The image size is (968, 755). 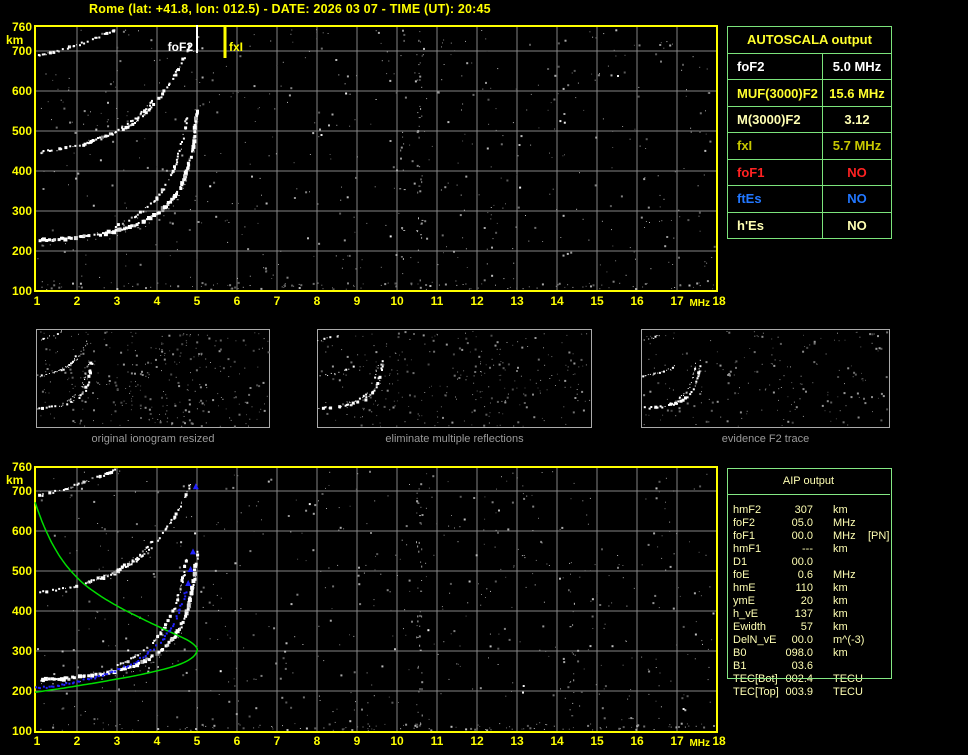 I want to click on autoscala-row-value: 5.7 MHz, so click(x=857, y=146).